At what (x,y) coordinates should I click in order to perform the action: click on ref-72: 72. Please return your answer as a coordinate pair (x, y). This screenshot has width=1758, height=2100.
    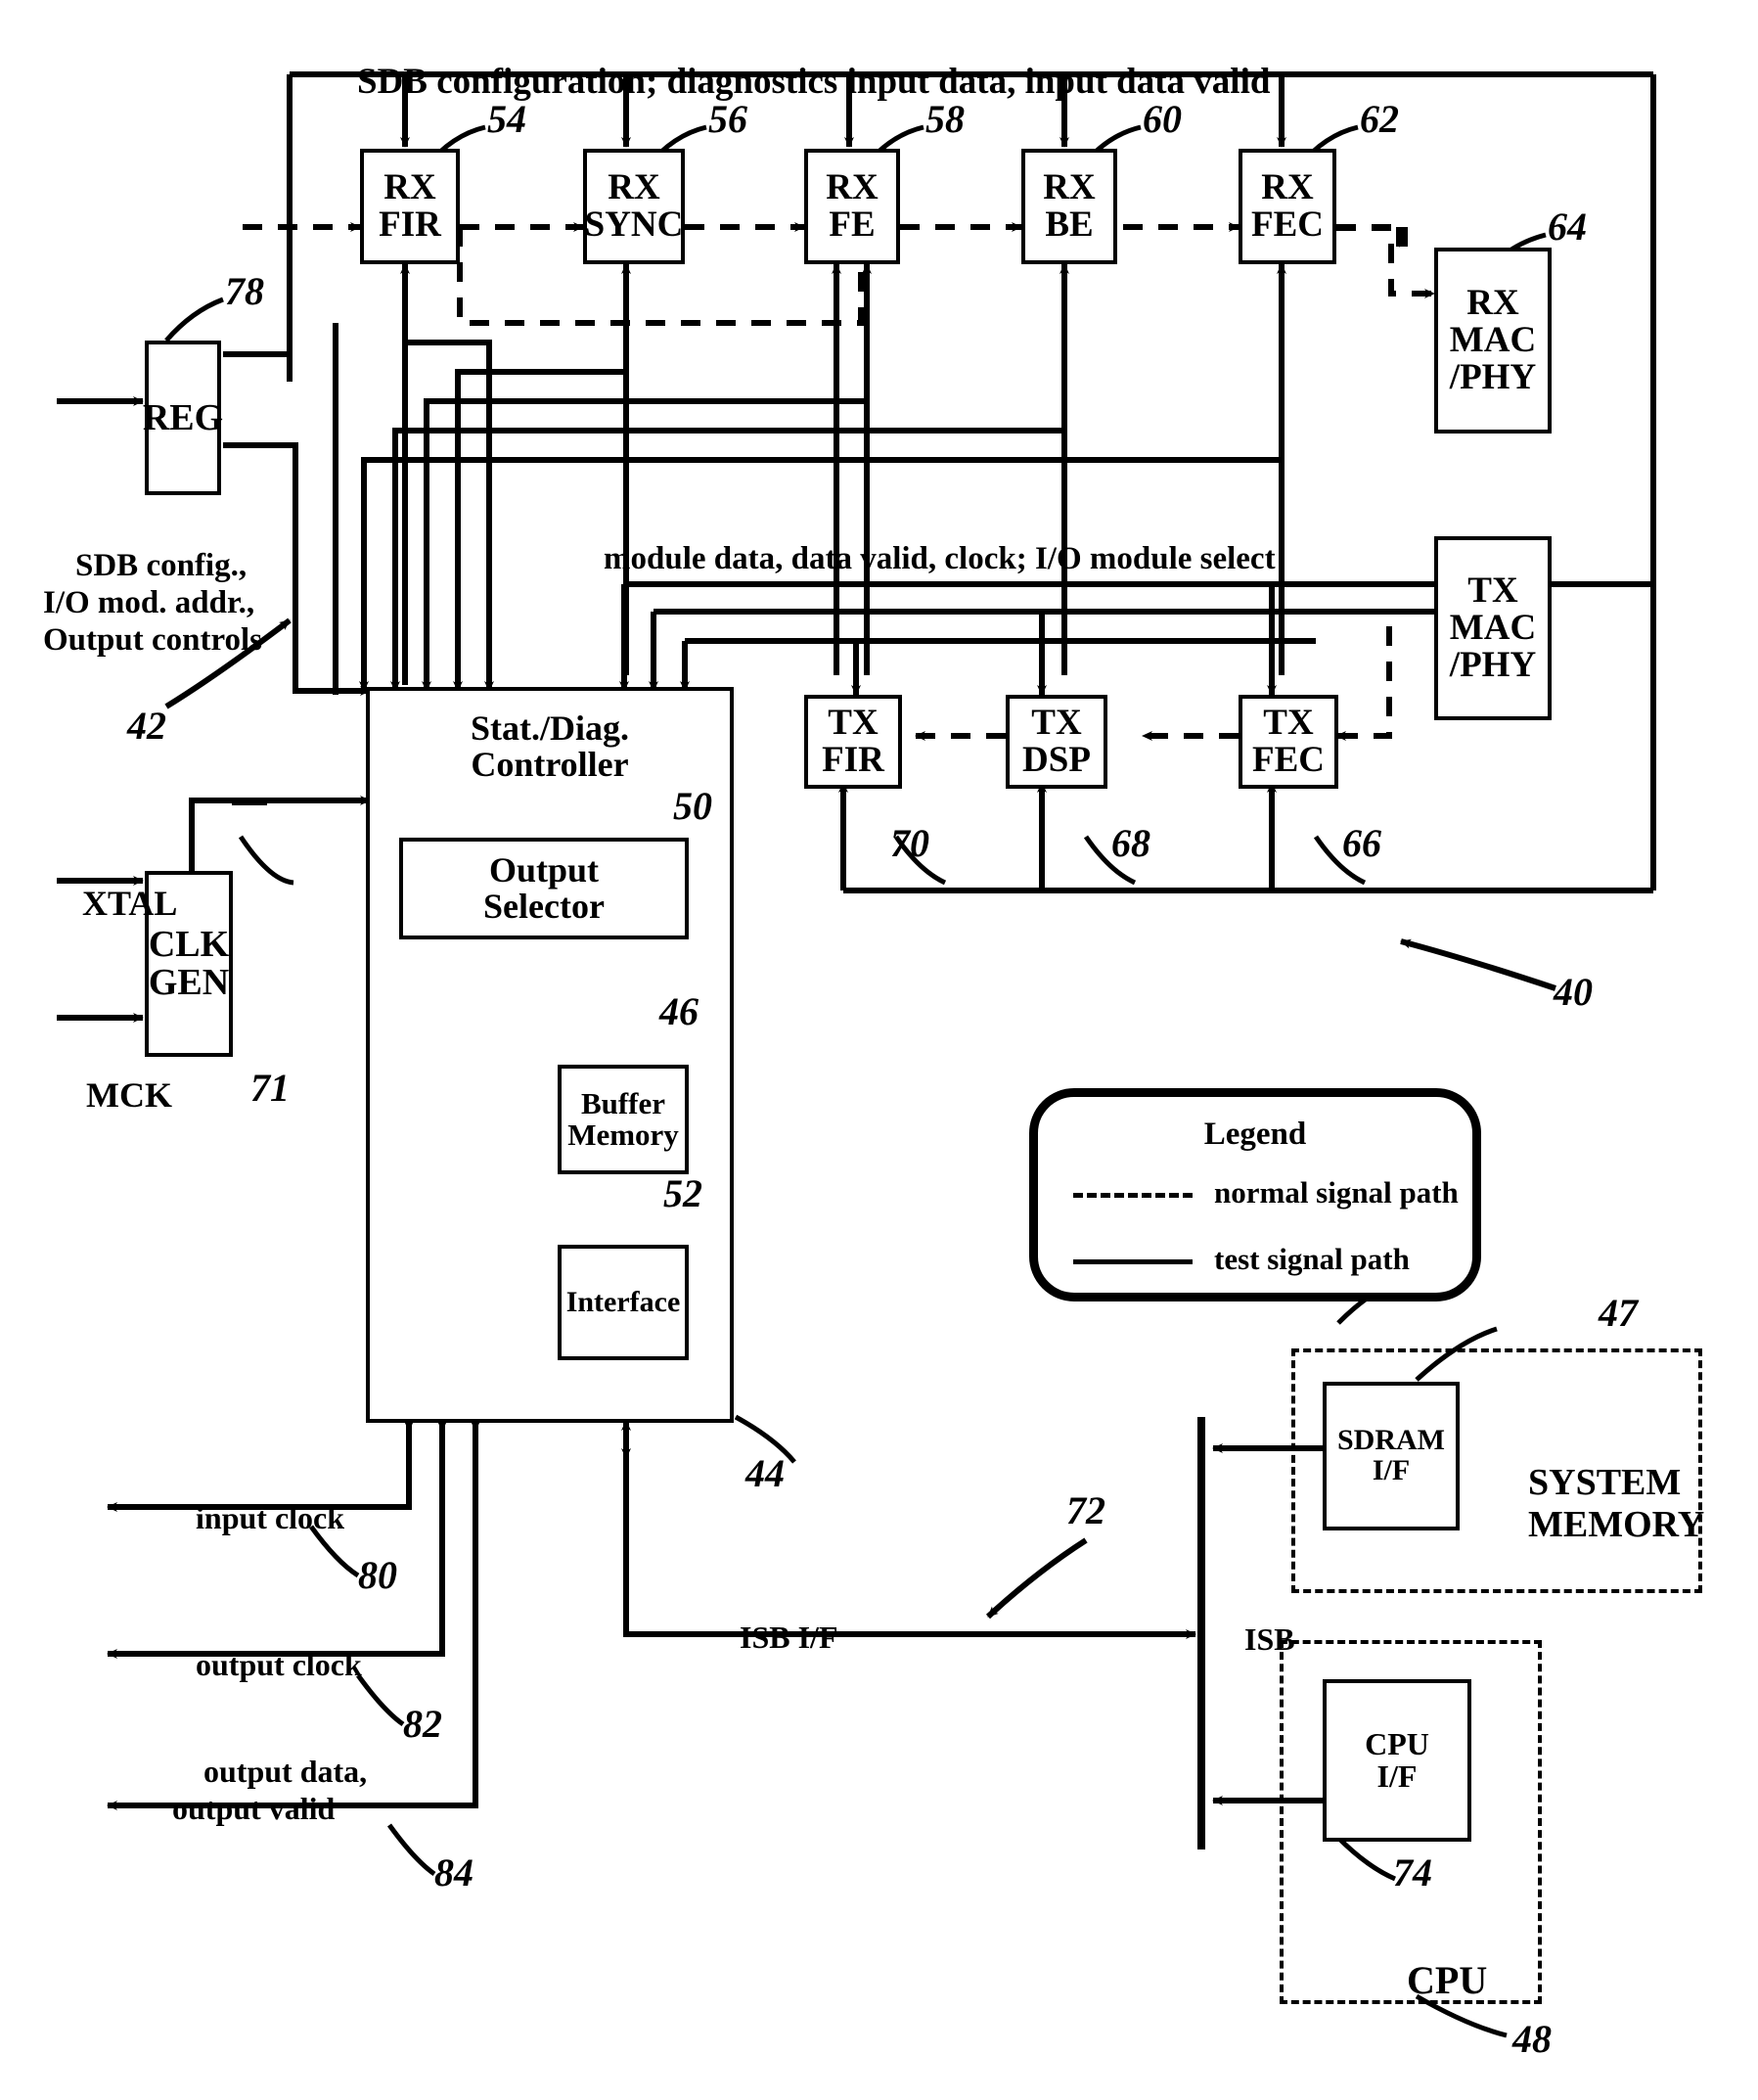
    Looking at the image, I should click on (1085, 1510).